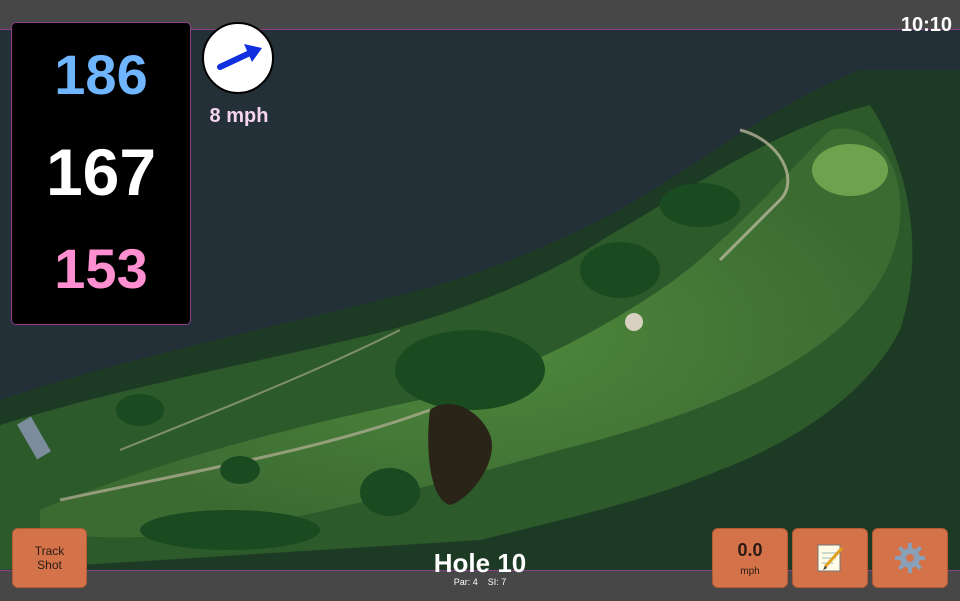 Image resolution: width=960 pixels, height=601 pixels. I want to click on settings-button, so click(910, 558).